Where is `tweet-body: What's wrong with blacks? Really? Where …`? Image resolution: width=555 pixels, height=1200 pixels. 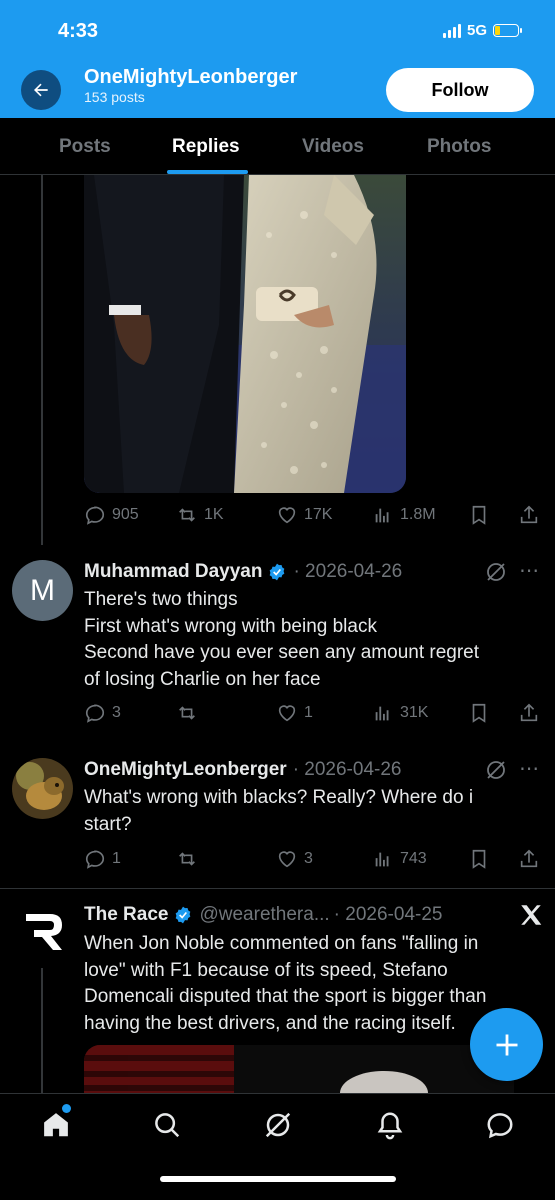 tweet-body: What's wrong with blacks? Really? Where … is located at coordinates (279, 811).